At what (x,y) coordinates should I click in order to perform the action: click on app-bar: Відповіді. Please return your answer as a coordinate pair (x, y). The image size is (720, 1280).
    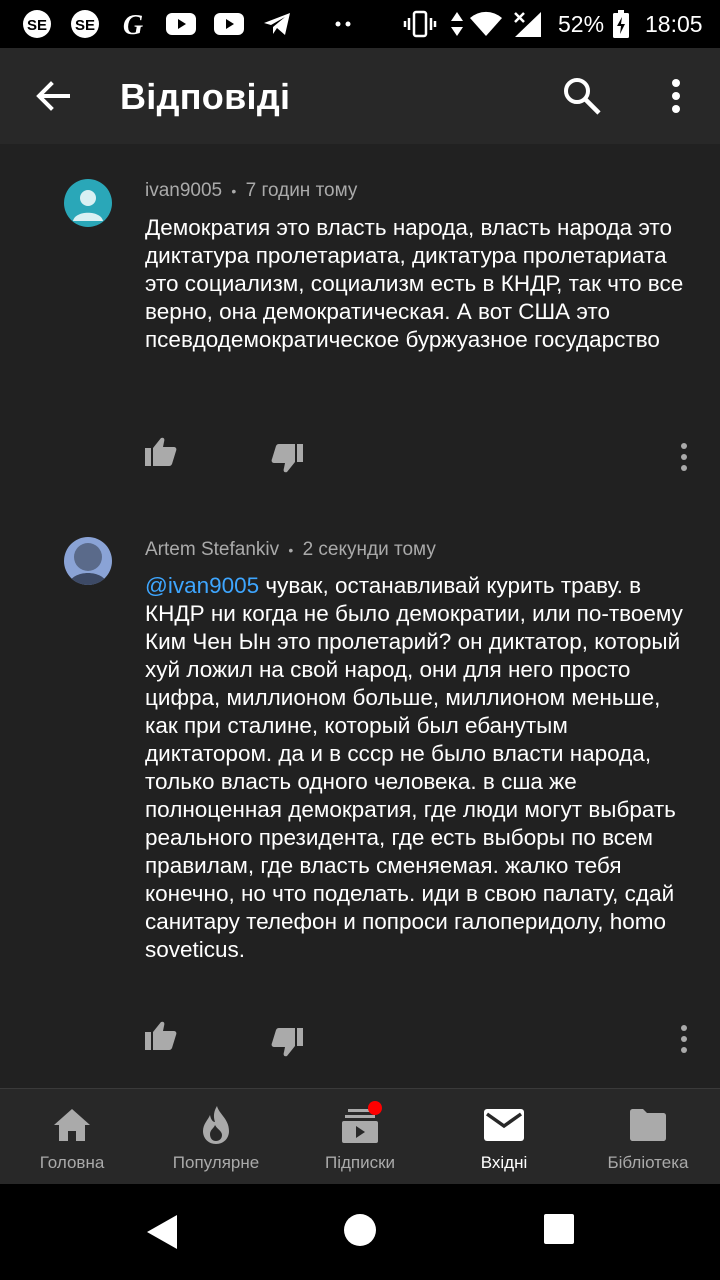
    Looking at the image, I should click on (360, 96).